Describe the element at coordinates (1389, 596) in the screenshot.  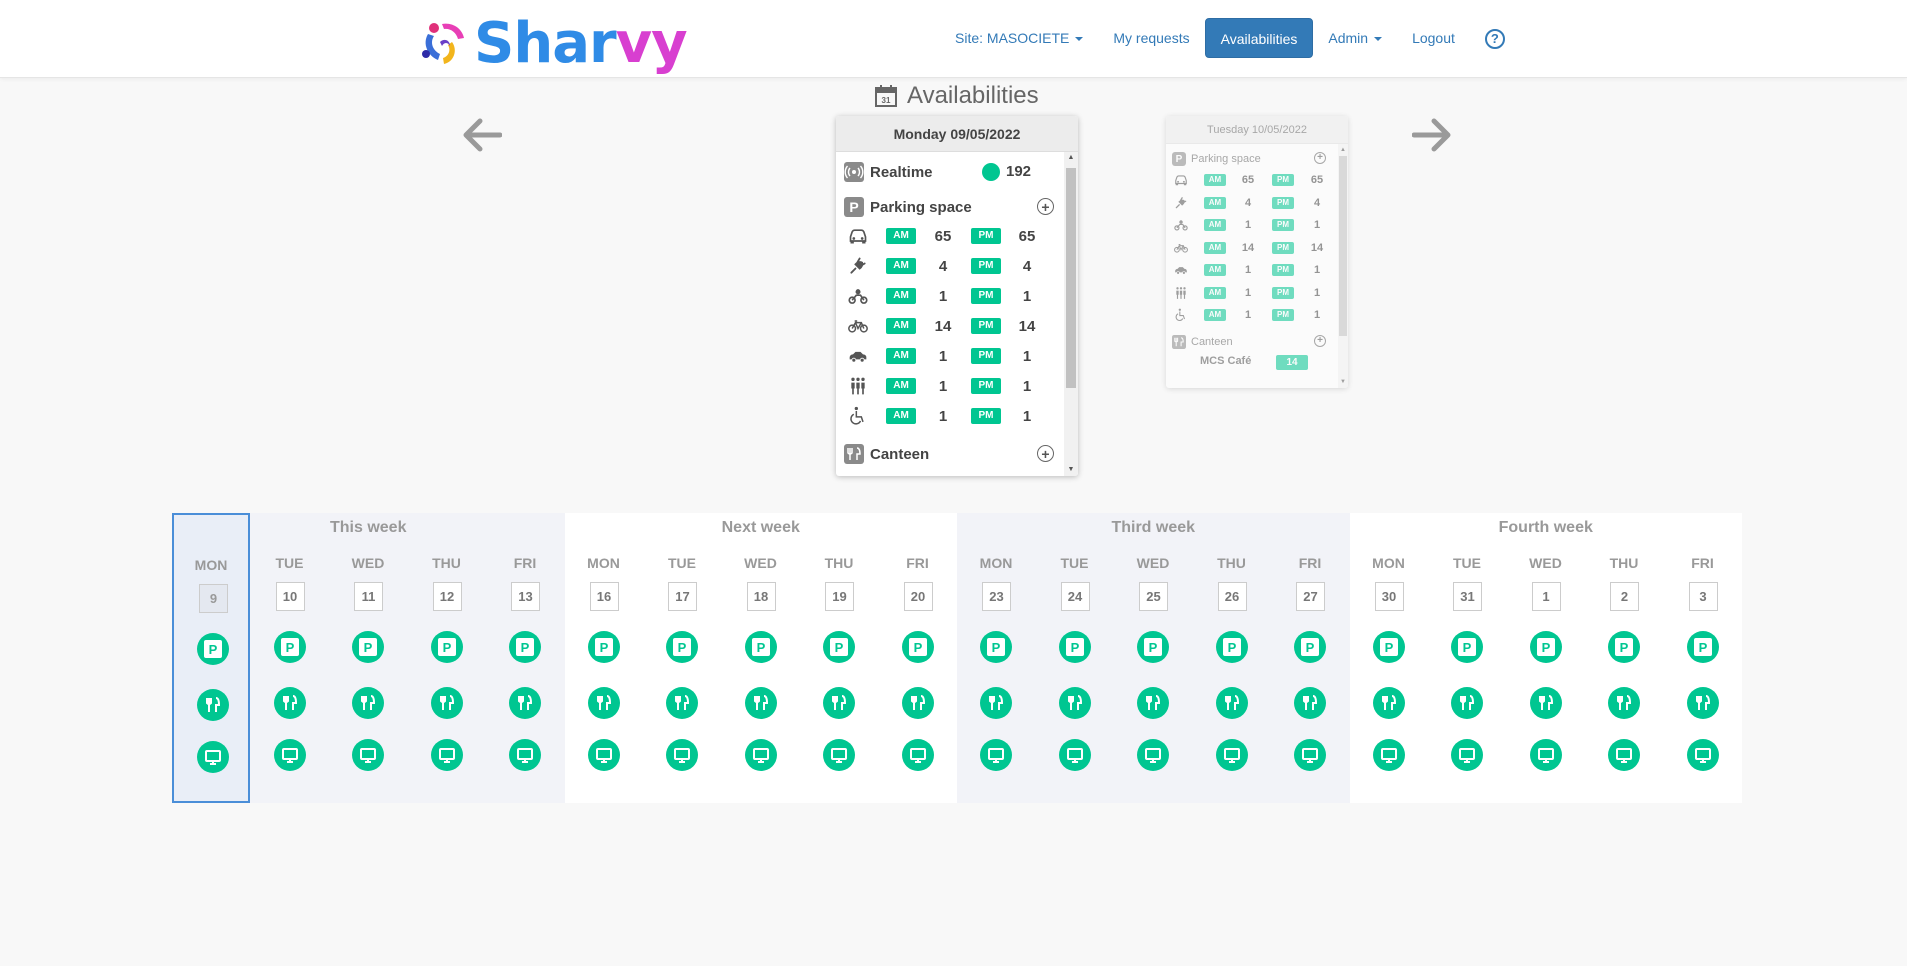
I see `day-number: 30` at that location.